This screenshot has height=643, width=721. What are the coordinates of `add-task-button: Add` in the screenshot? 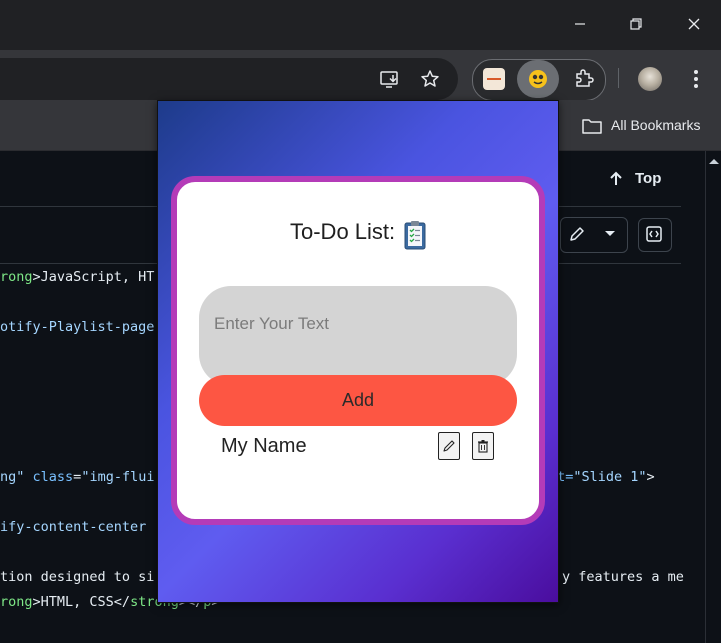 It's located at (358, 400).